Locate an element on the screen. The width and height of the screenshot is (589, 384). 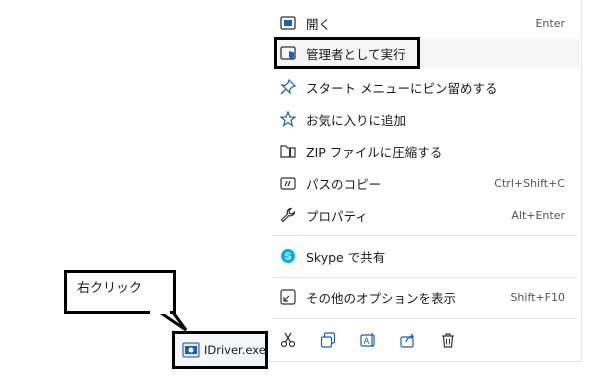
callout-text: 右クリック is located at coordinates (110, 288).